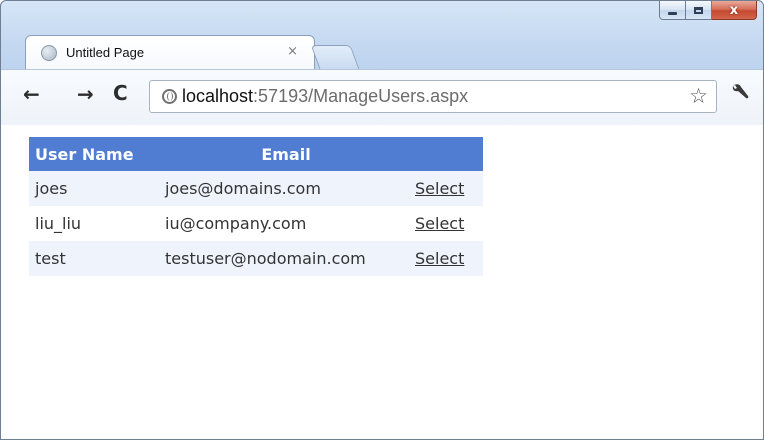  Describe the element at coordinates (672, 13) in the screenshot. I see `minimize-icon` at that location.